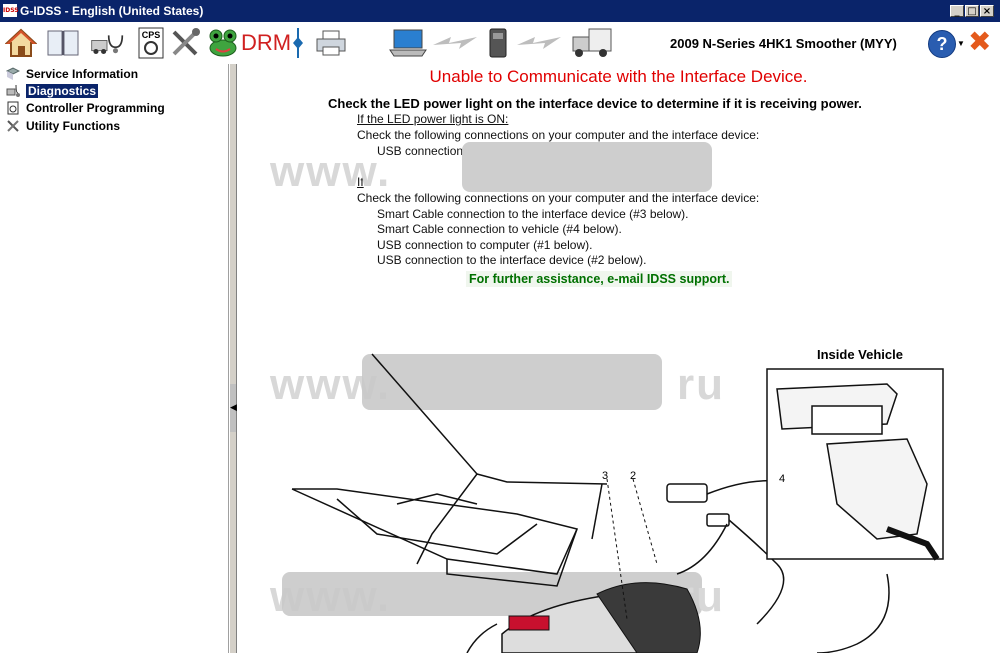 The height and width of the screenshot is (653, 1000). I want to click on callout-3: 3, so click(605, 476).